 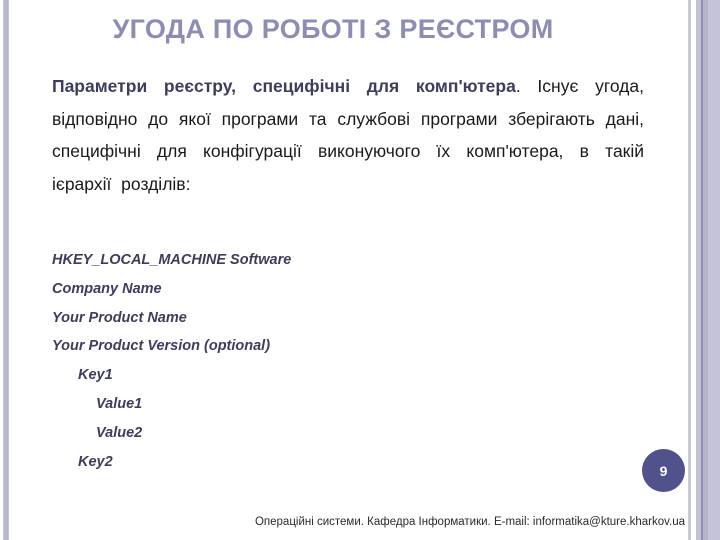 I want to click on tree-item: Value2, so click(x=119, y=432).